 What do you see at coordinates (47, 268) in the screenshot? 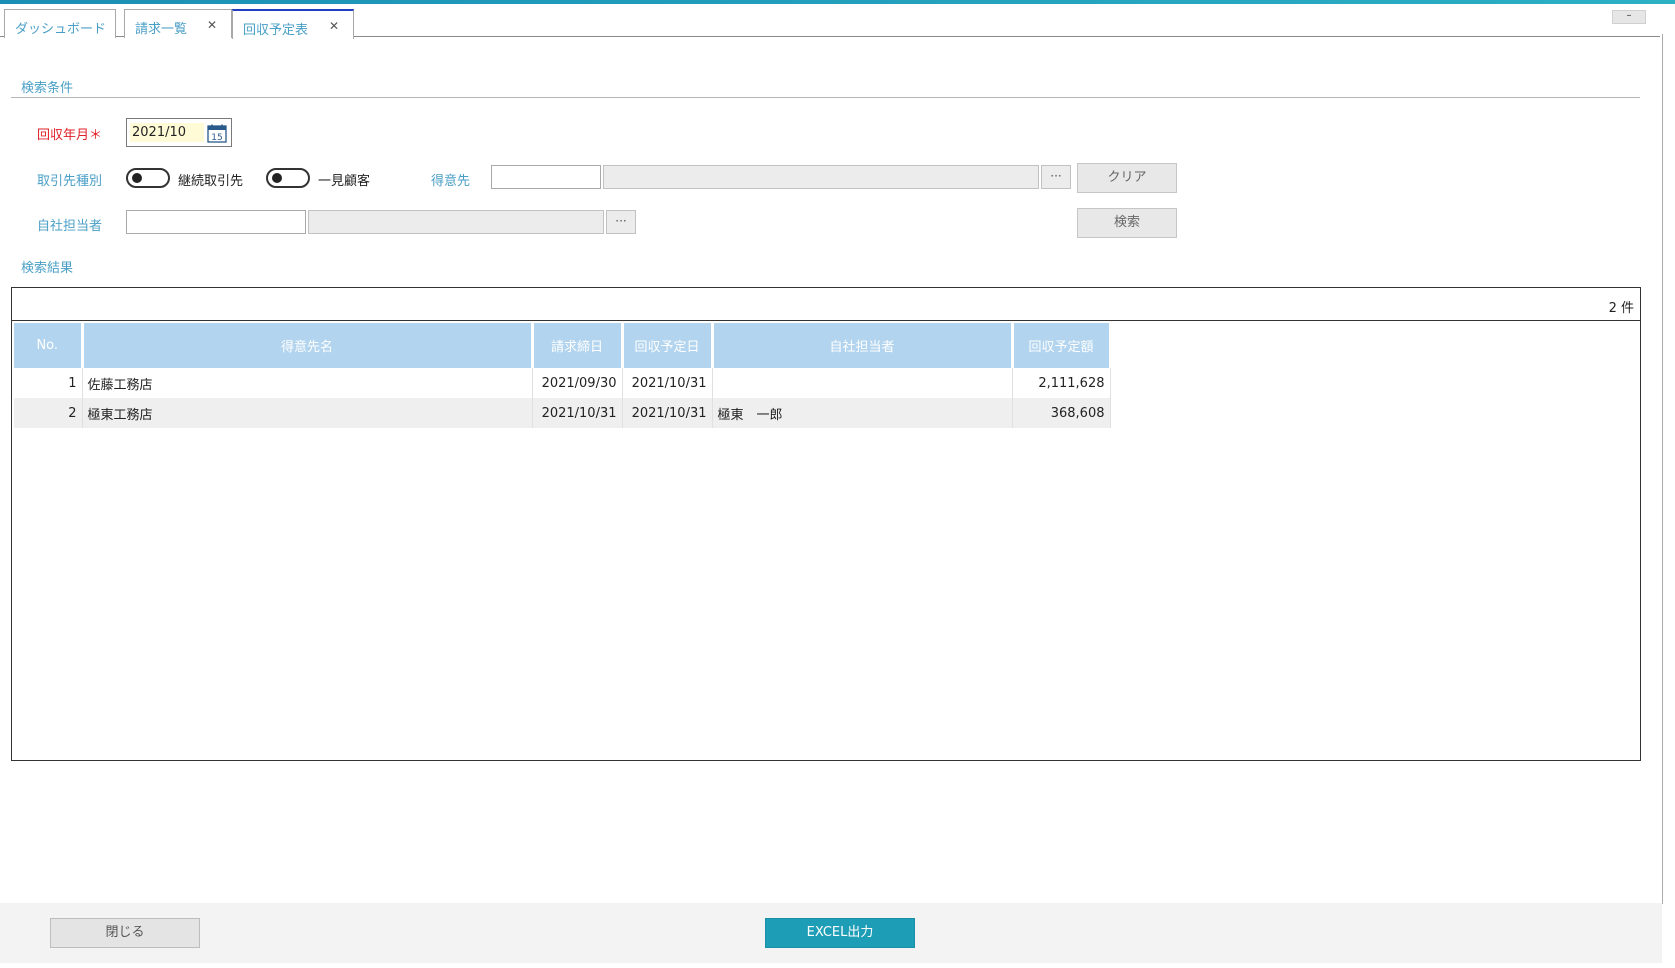
I see `results-section-title: 検索結果` at bounding box center [47, 268].